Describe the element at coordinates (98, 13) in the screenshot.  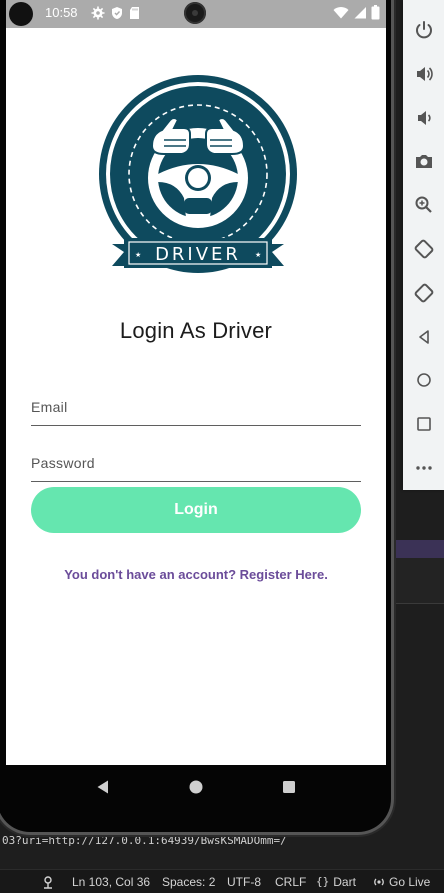
I see `settings-gear-icon` at that location.